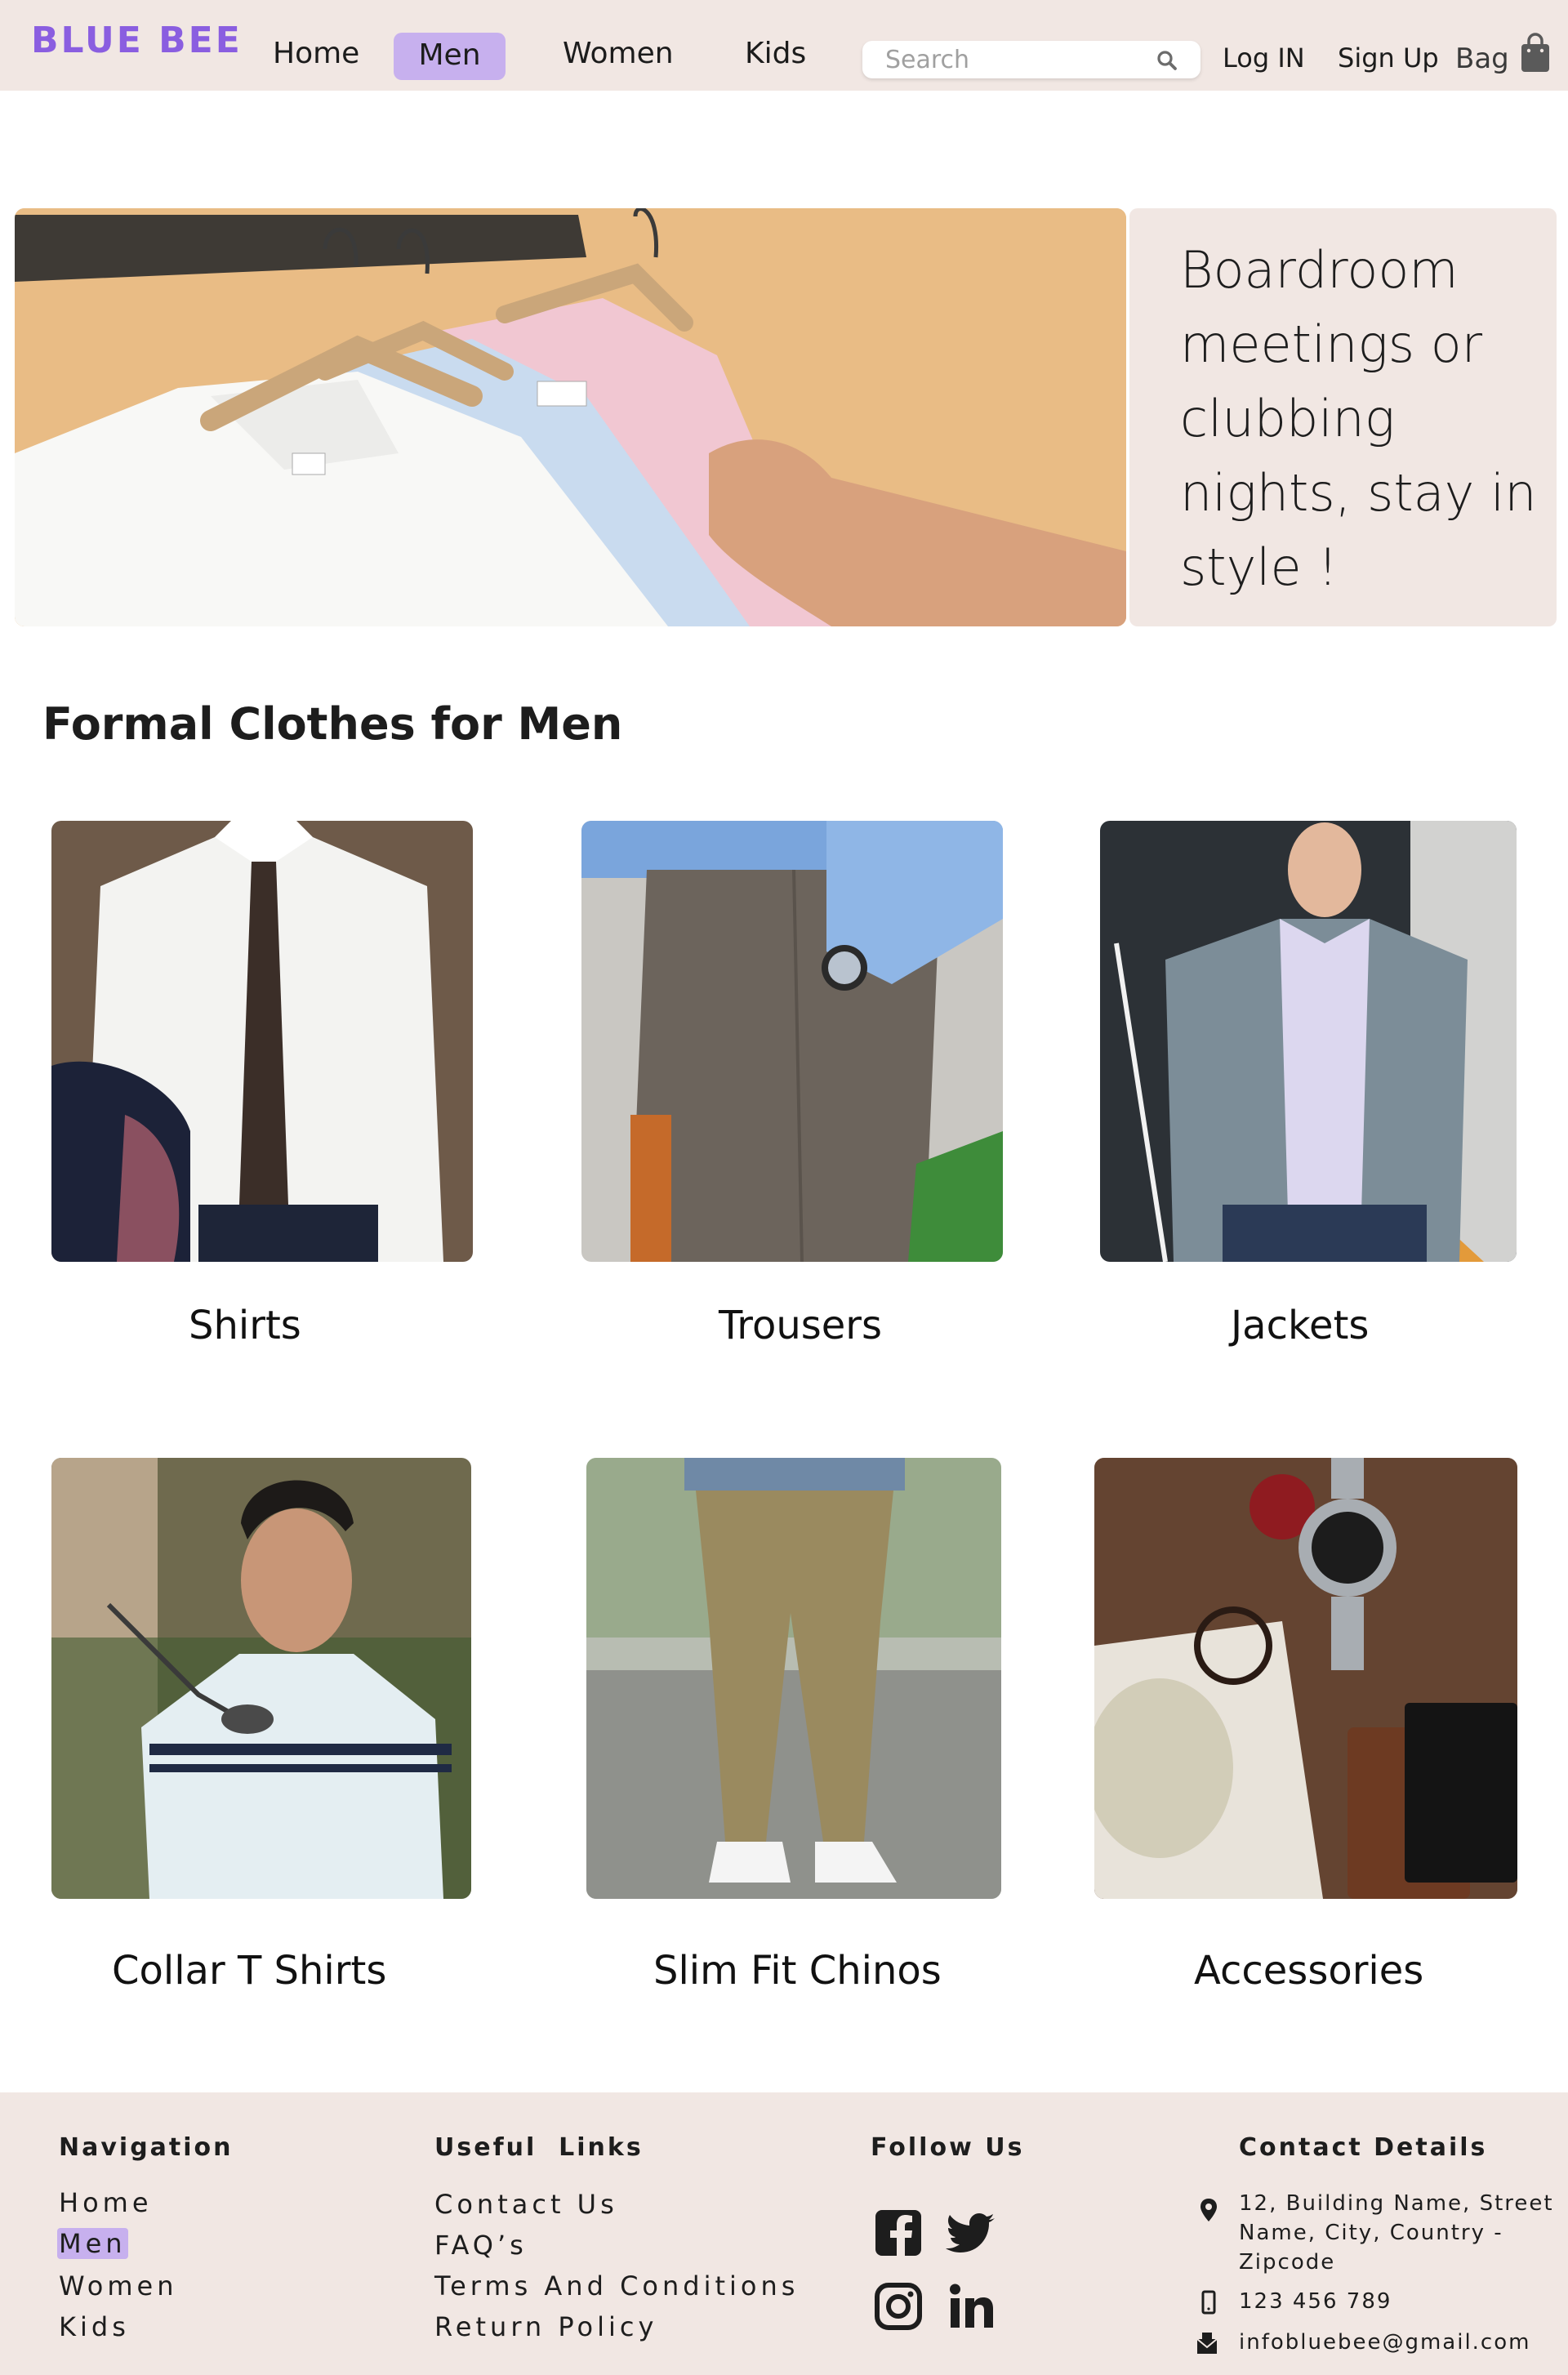  What do you see at coordinates (1315, 2301) in the screenshot?
I see `contact-phone: 123 456 789` at bounding box center [1315, 2301].